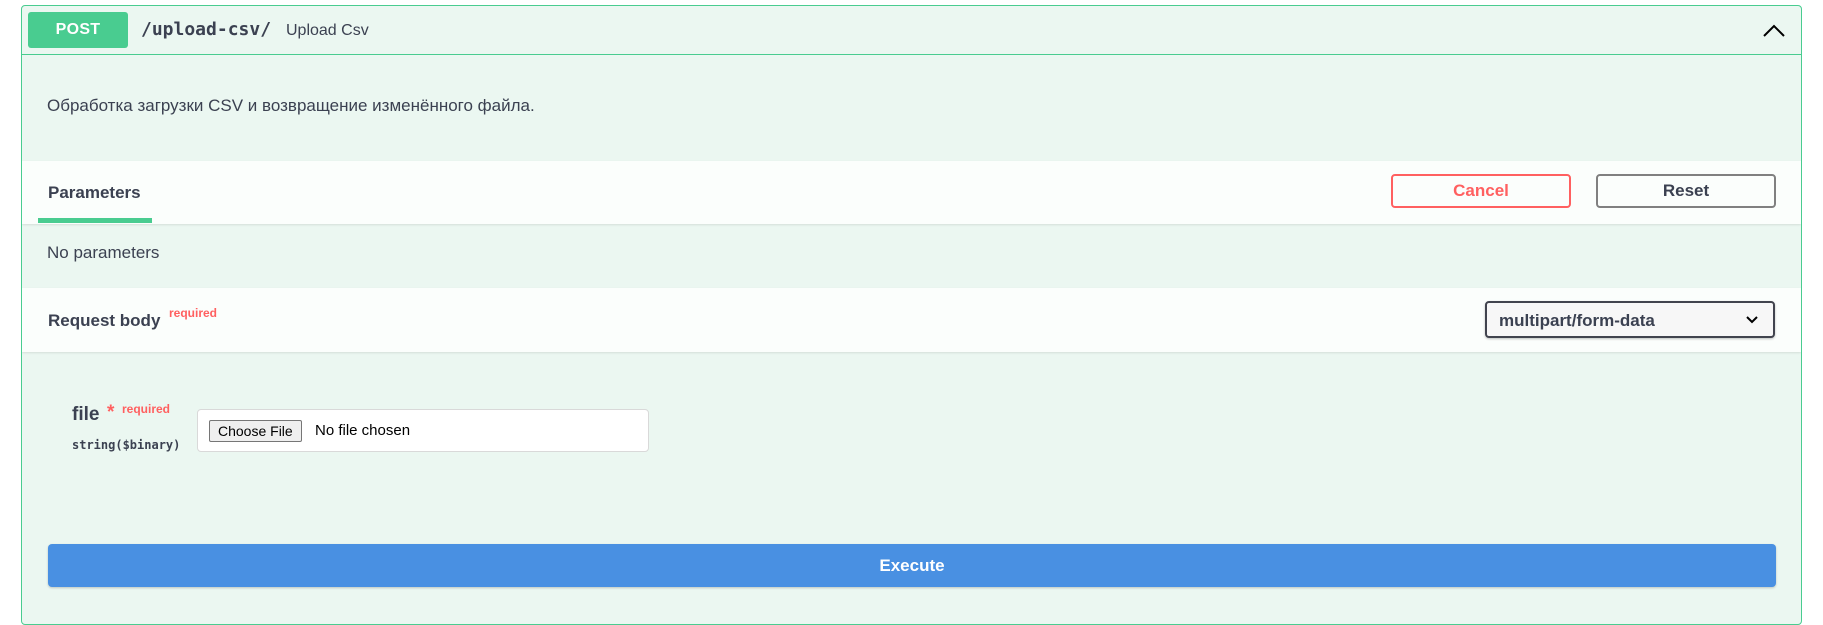 The image size is (1823, 625). I want to click on request-body-required-label: required, so click(193, 313).